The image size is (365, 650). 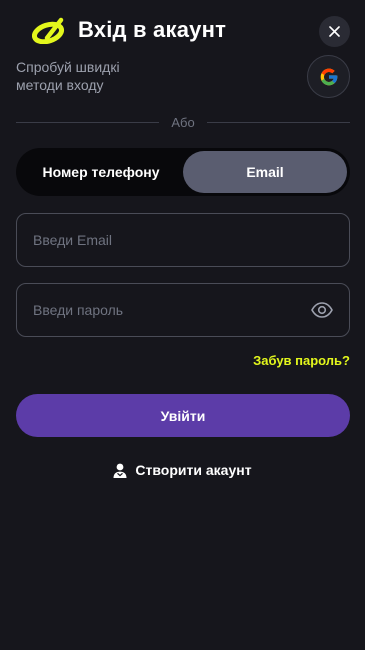 I want to click on login-method-switch: Номер телефону Email, so click(x=183, y=172).